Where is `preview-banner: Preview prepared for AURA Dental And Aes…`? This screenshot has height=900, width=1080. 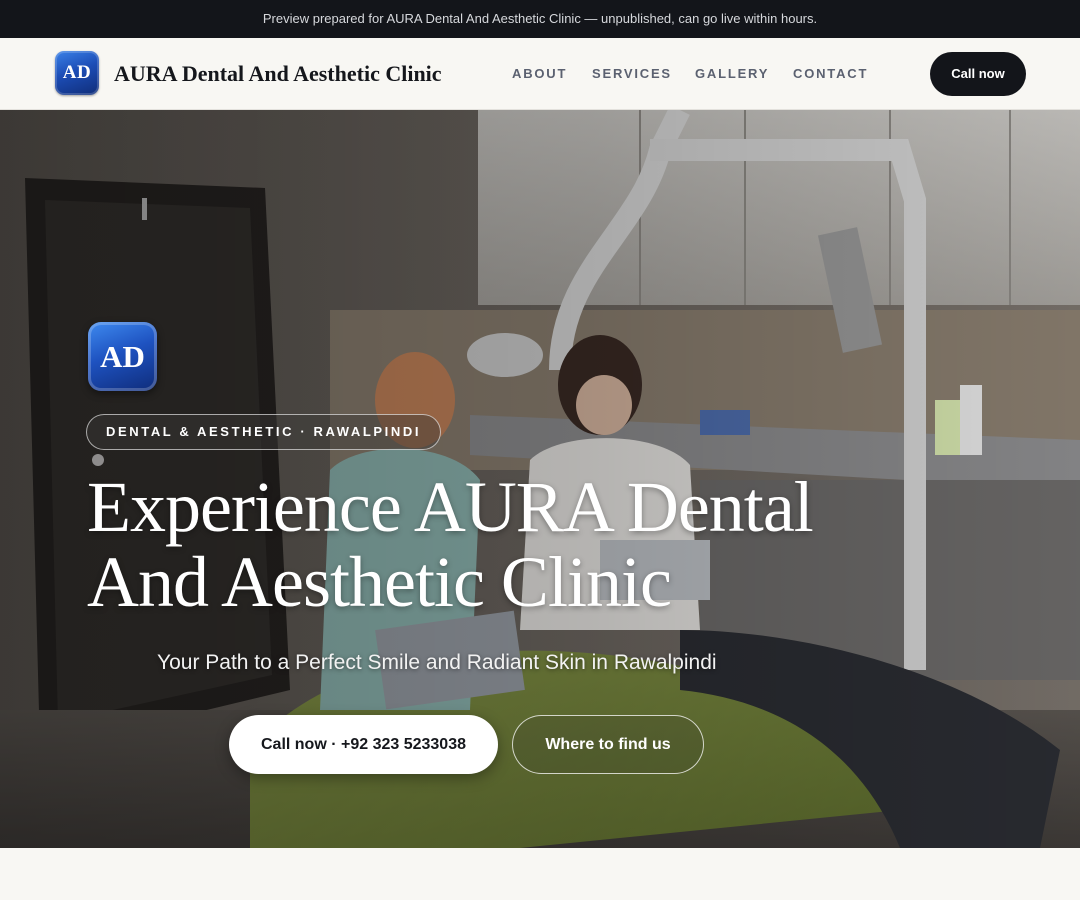 preview-banner: Preview prepared for AURA Dental And Aes… is located at coordinates (540, 19).